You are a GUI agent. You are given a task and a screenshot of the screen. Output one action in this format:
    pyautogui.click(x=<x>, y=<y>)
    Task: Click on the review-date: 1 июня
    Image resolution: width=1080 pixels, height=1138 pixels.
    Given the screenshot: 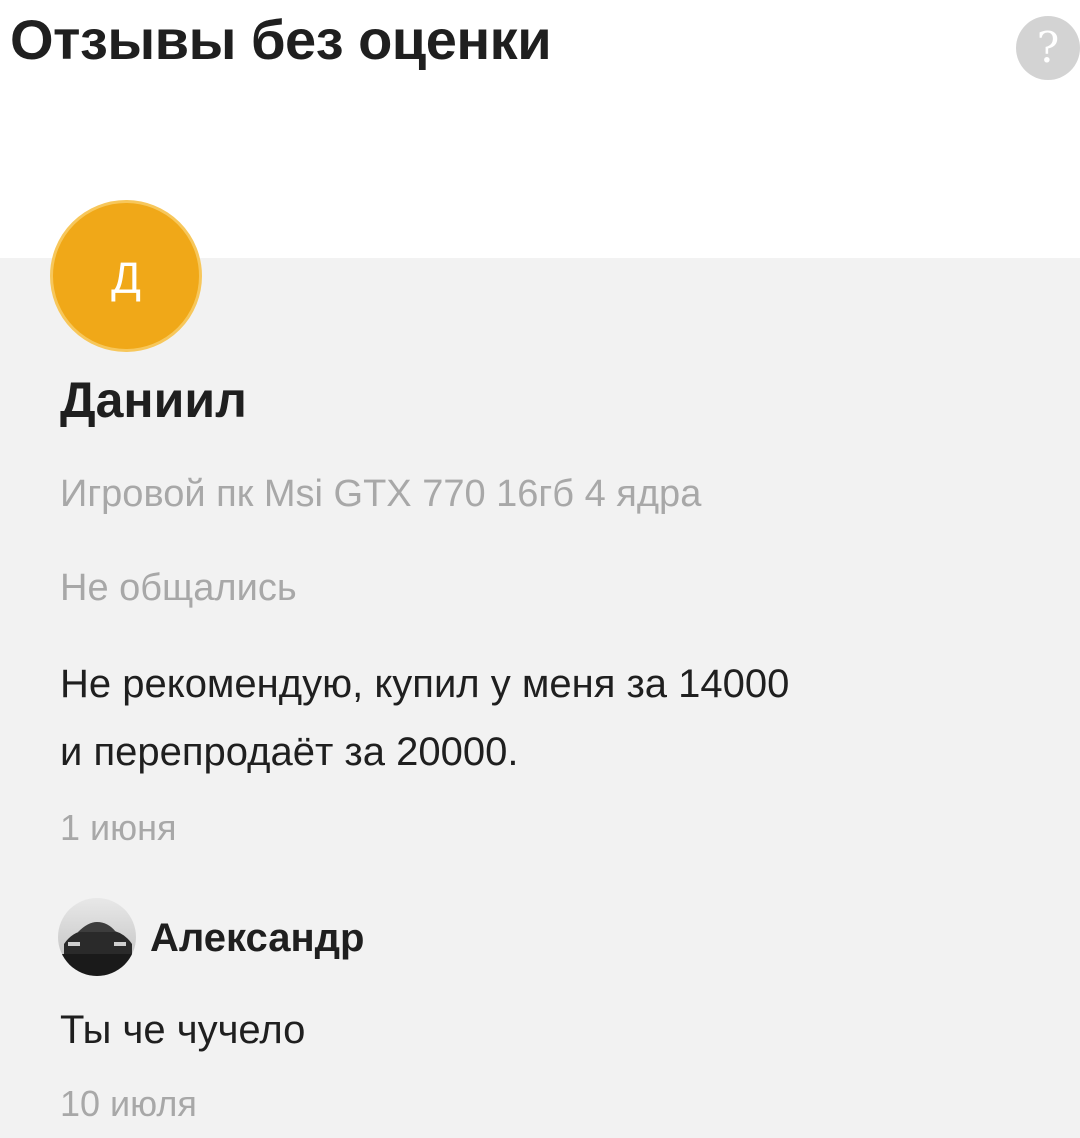 What is the action you would take?
    pyautogui.click(x=118, y=827)
    